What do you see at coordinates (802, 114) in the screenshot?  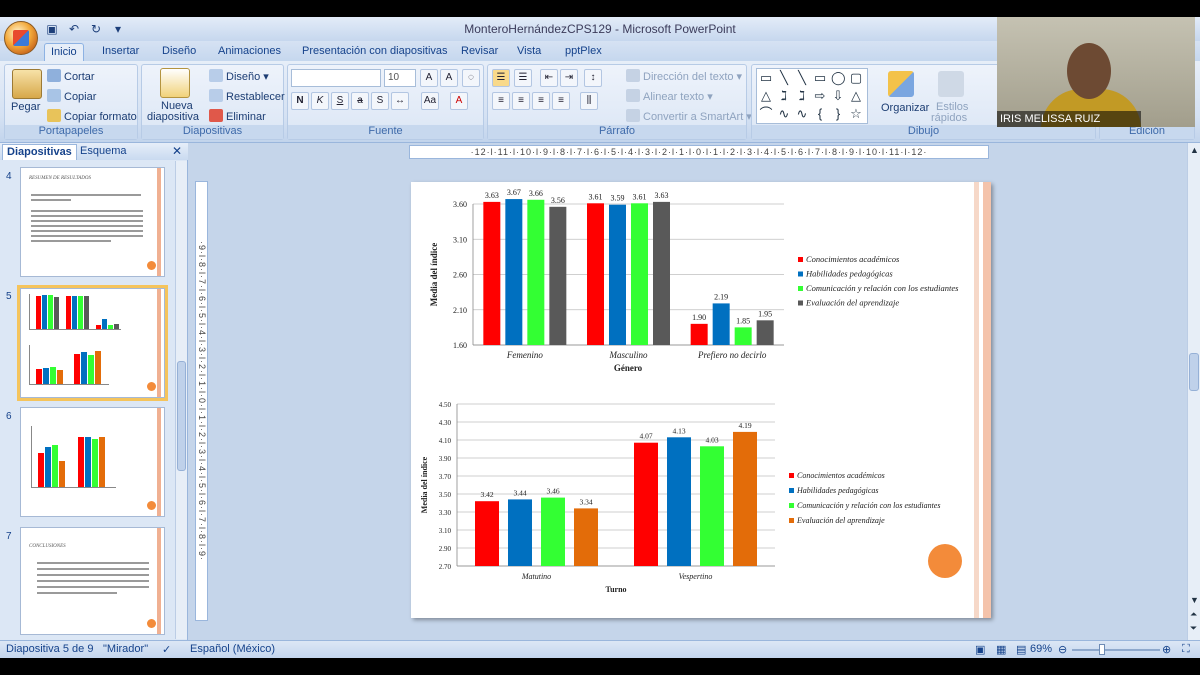 I see `scribble-shape-icon: ∿` at bounding box center [802, 114].